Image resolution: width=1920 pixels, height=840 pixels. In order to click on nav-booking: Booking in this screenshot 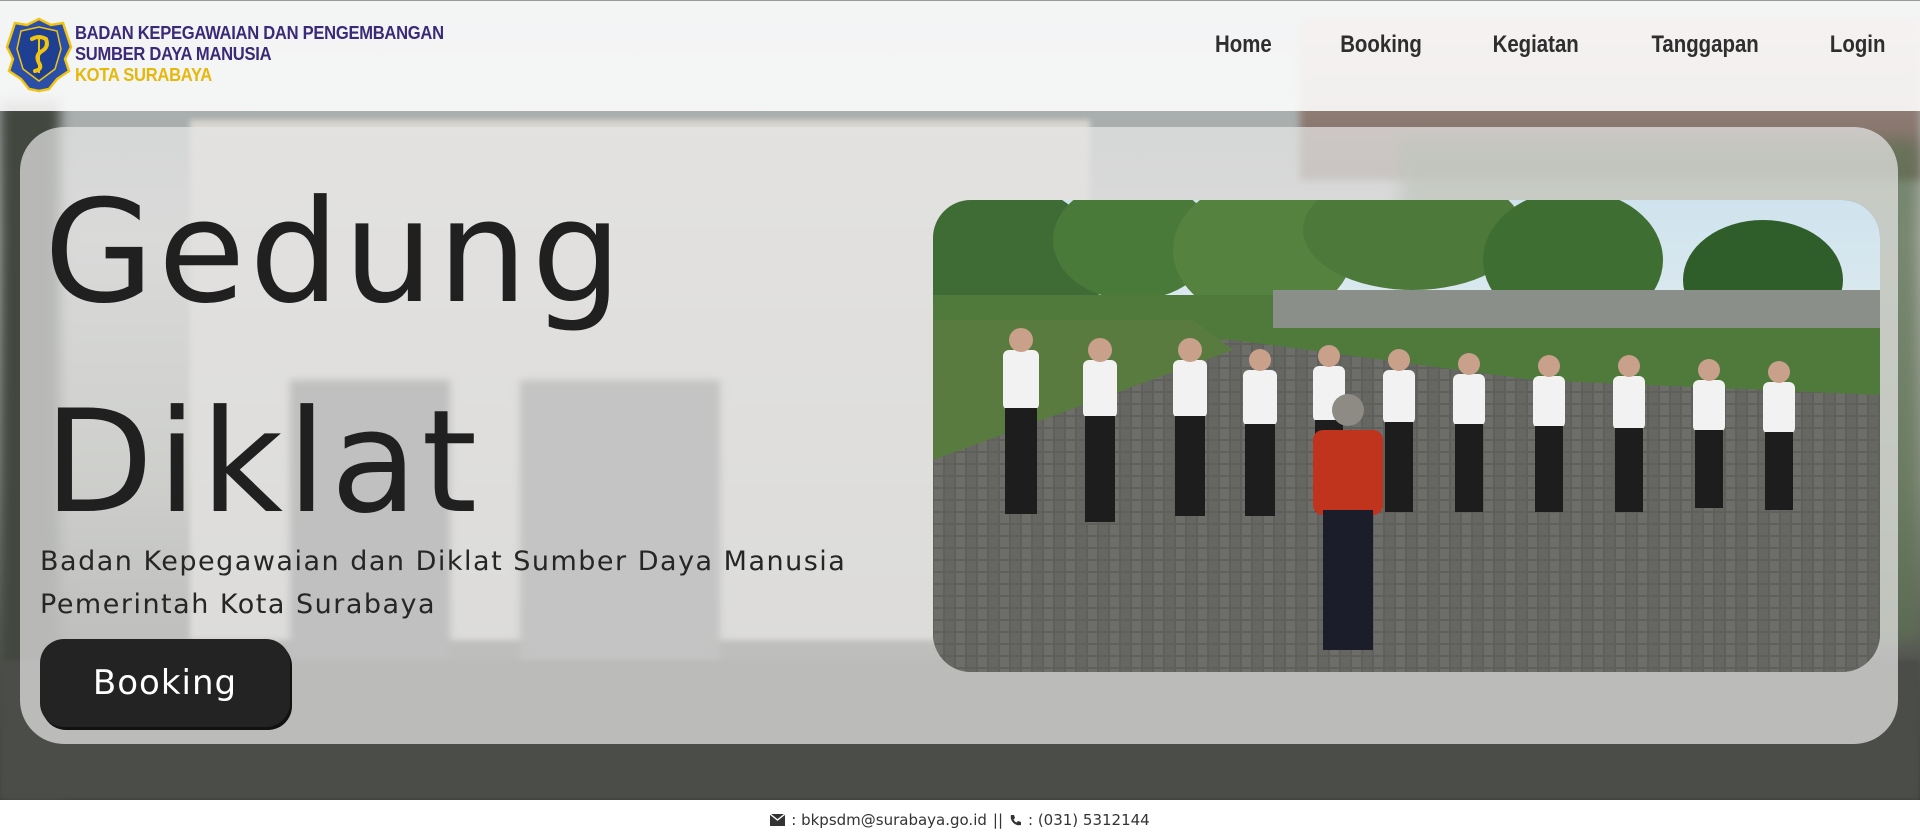, I will do `click(1381, 45)`.